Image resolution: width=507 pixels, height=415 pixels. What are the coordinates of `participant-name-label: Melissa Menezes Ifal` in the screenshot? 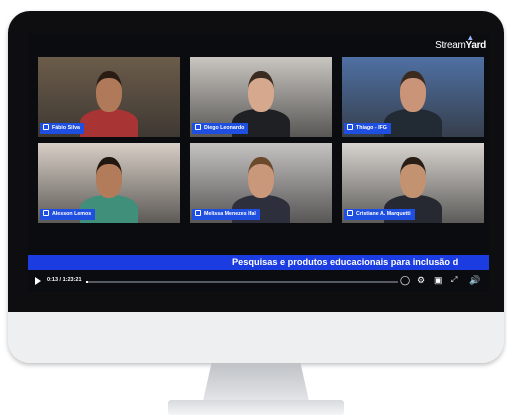 It's located at (226, 214).